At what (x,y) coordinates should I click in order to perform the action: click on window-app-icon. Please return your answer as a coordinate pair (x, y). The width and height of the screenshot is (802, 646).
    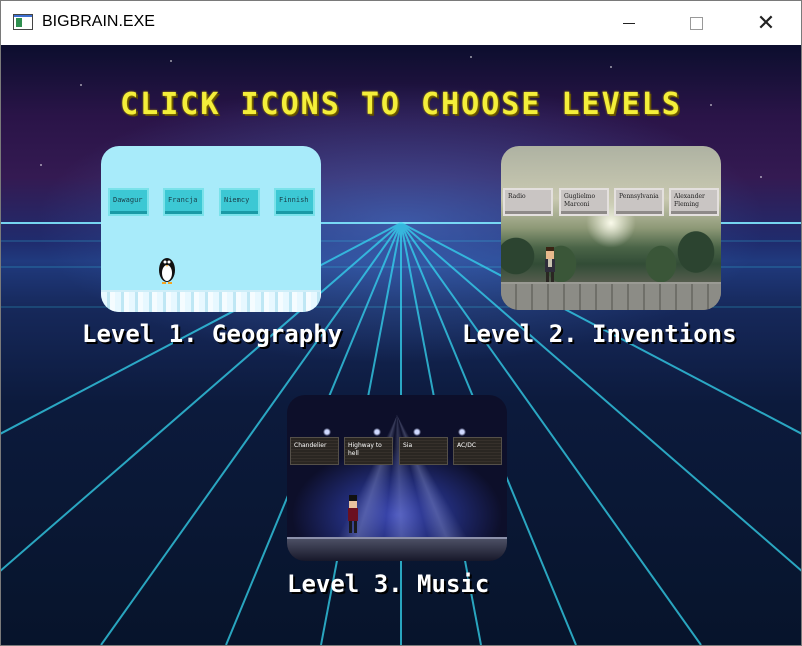
    Looking at the image, I should click on (23, 22).